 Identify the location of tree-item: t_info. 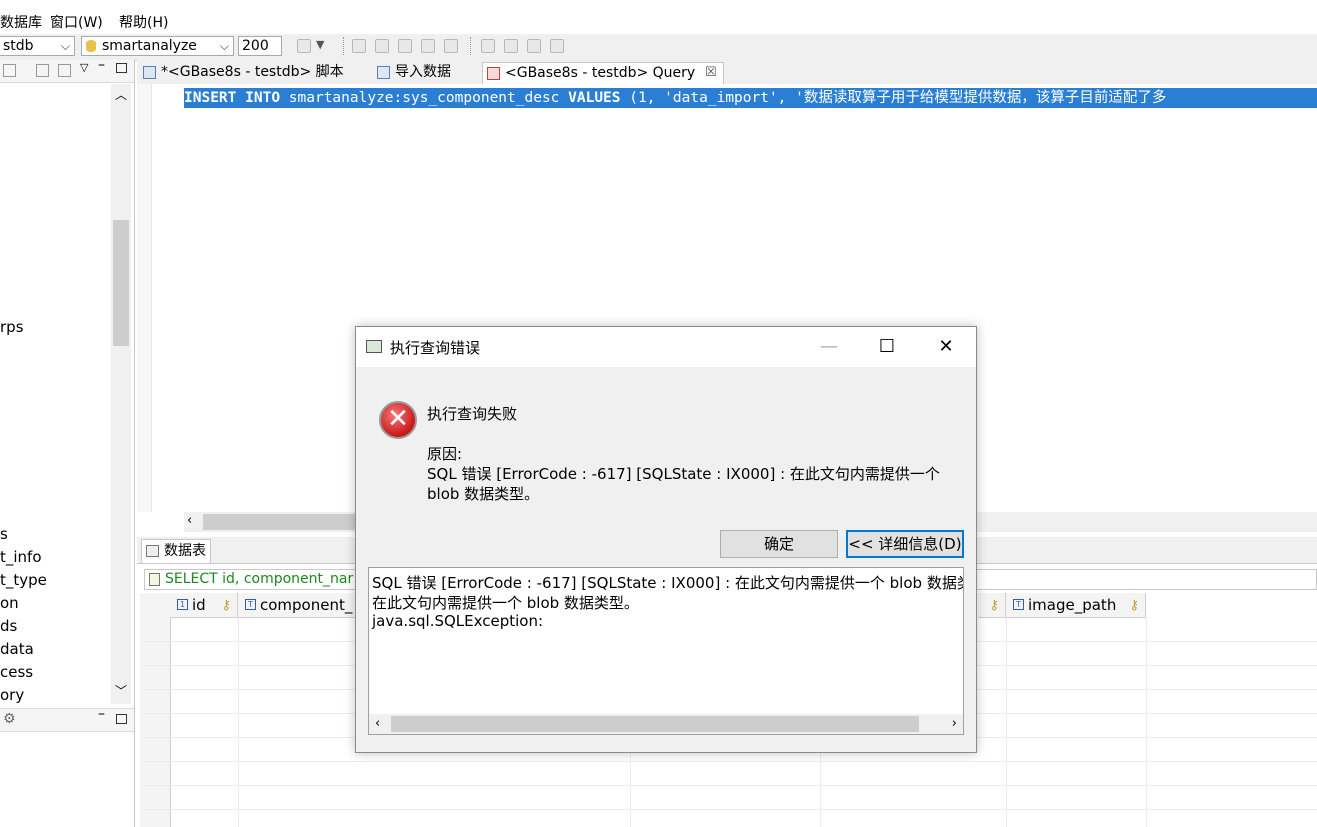
(21, 557).